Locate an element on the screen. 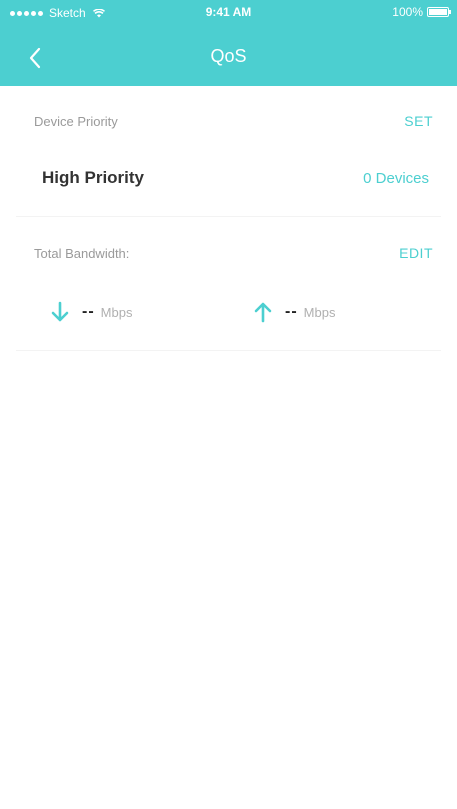  upload-unit: Mbps is located at coordinates (319, 312).